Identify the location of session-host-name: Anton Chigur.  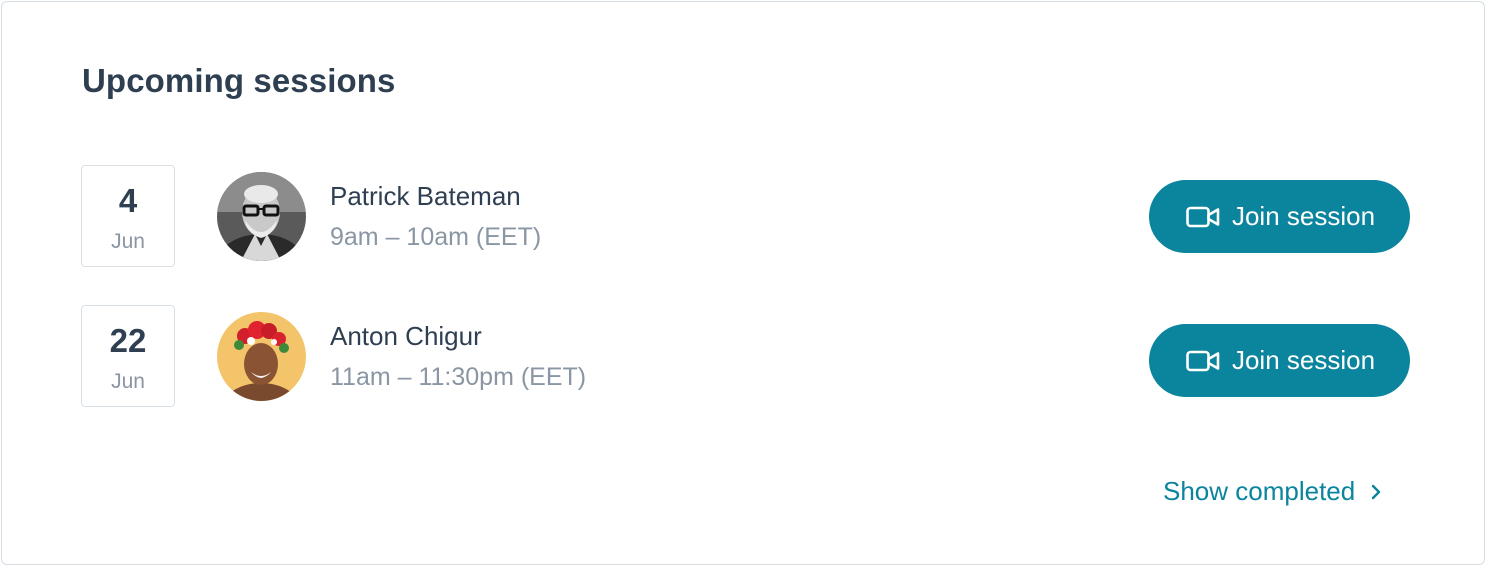
(406, 336).